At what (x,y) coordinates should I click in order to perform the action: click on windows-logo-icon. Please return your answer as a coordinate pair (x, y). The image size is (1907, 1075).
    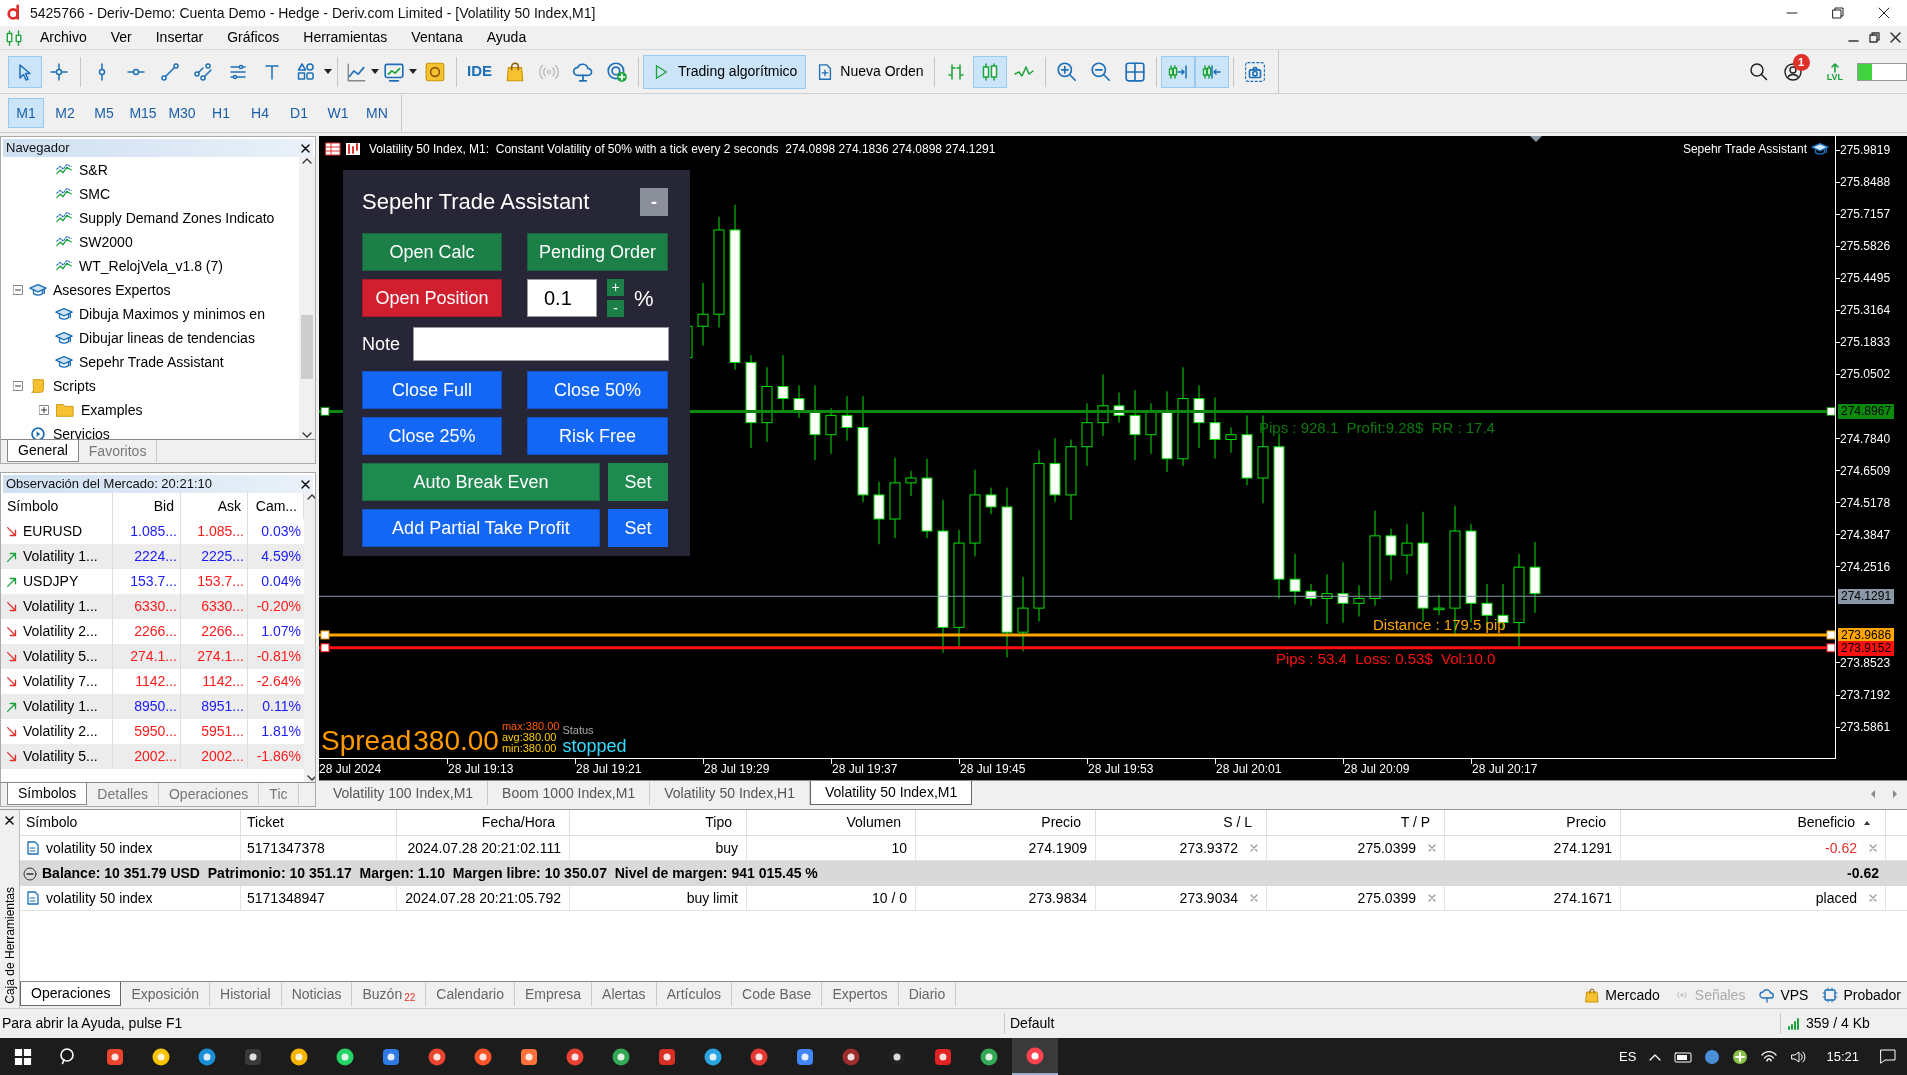
    Looking at the image, I should click on (23, 1056).